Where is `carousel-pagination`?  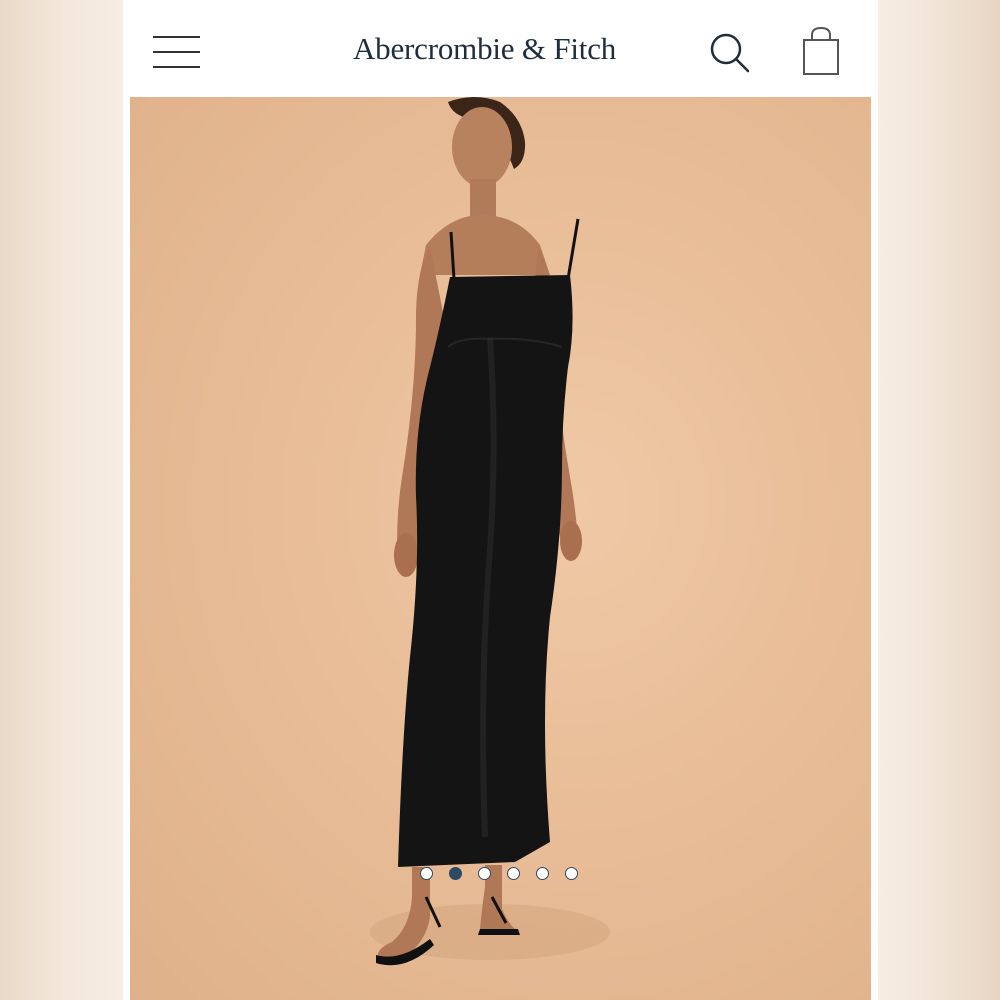 carousel-pagination is located at coordinates (505, 875).